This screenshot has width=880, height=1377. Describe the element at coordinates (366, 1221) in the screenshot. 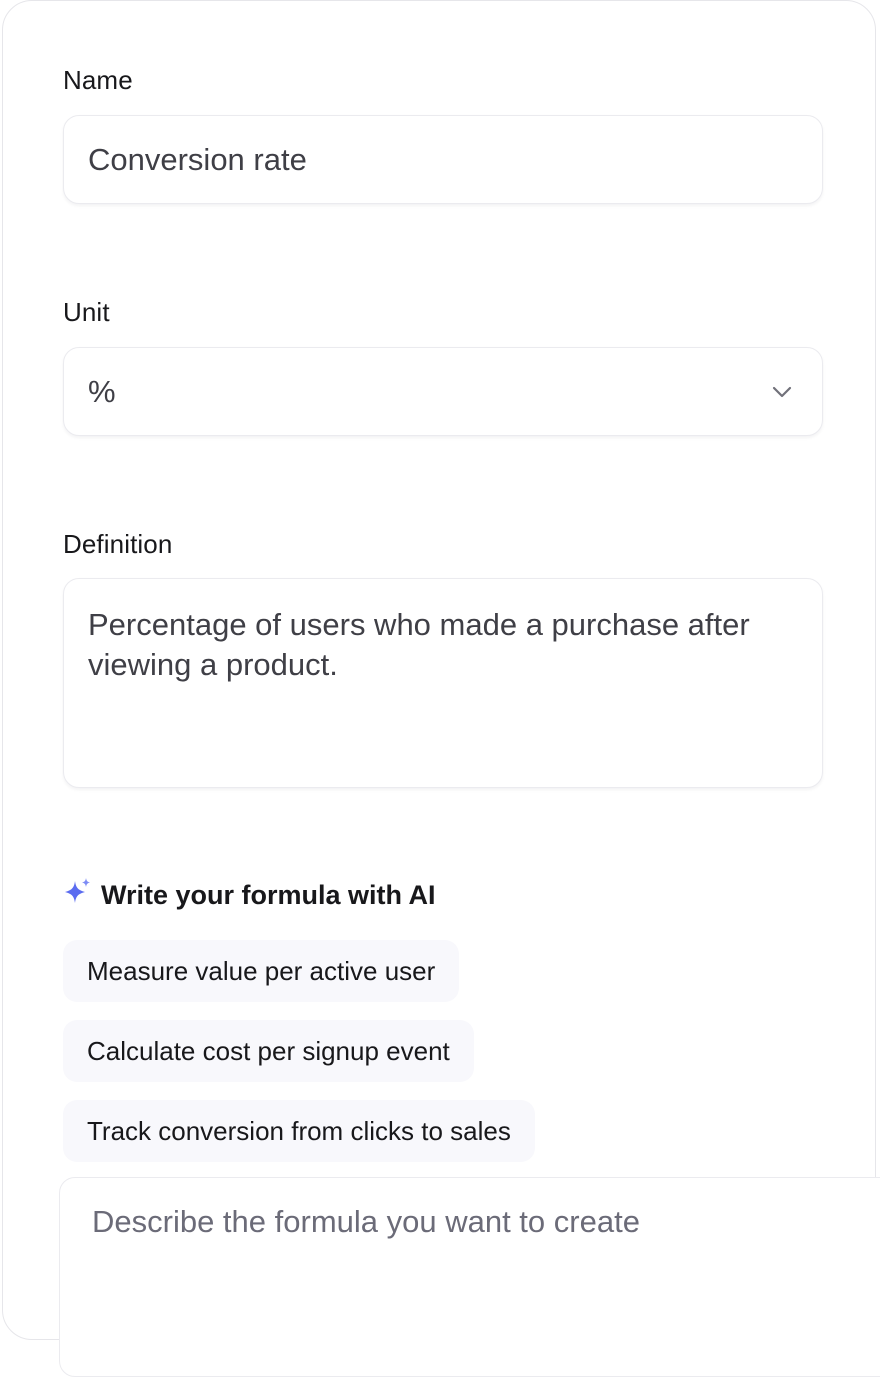

I see `ai-prompt-placeholder: Describe the formula you want to create` at that location.